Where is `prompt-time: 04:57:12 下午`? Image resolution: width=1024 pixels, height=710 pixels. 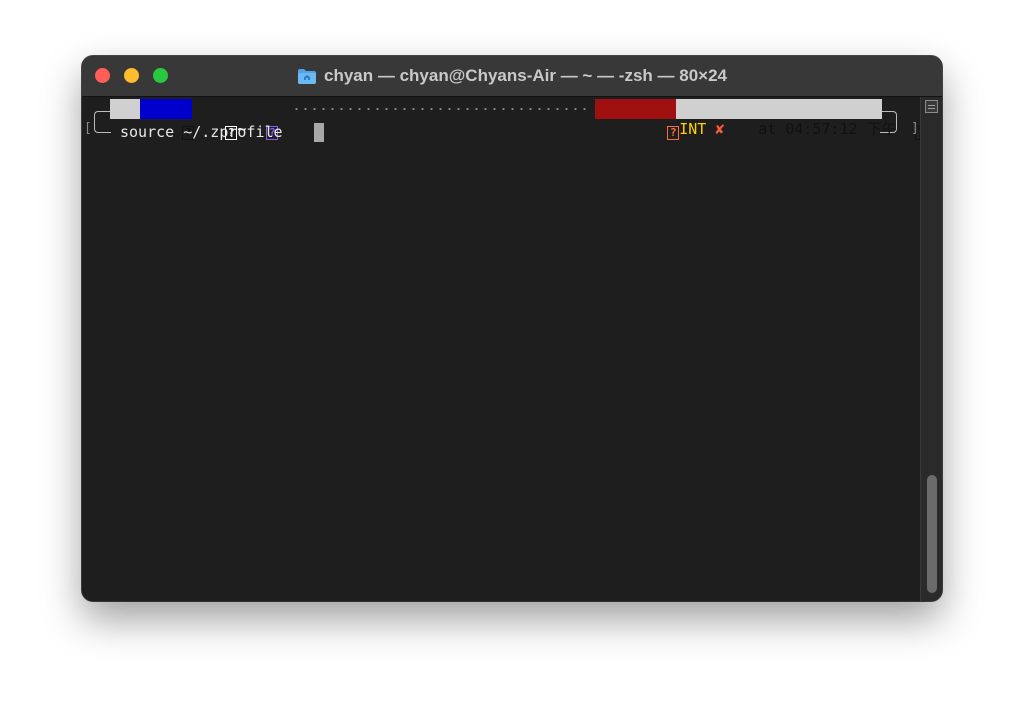 prompt-time: 04:57:12 下午 is located at coordinates (841, 129).